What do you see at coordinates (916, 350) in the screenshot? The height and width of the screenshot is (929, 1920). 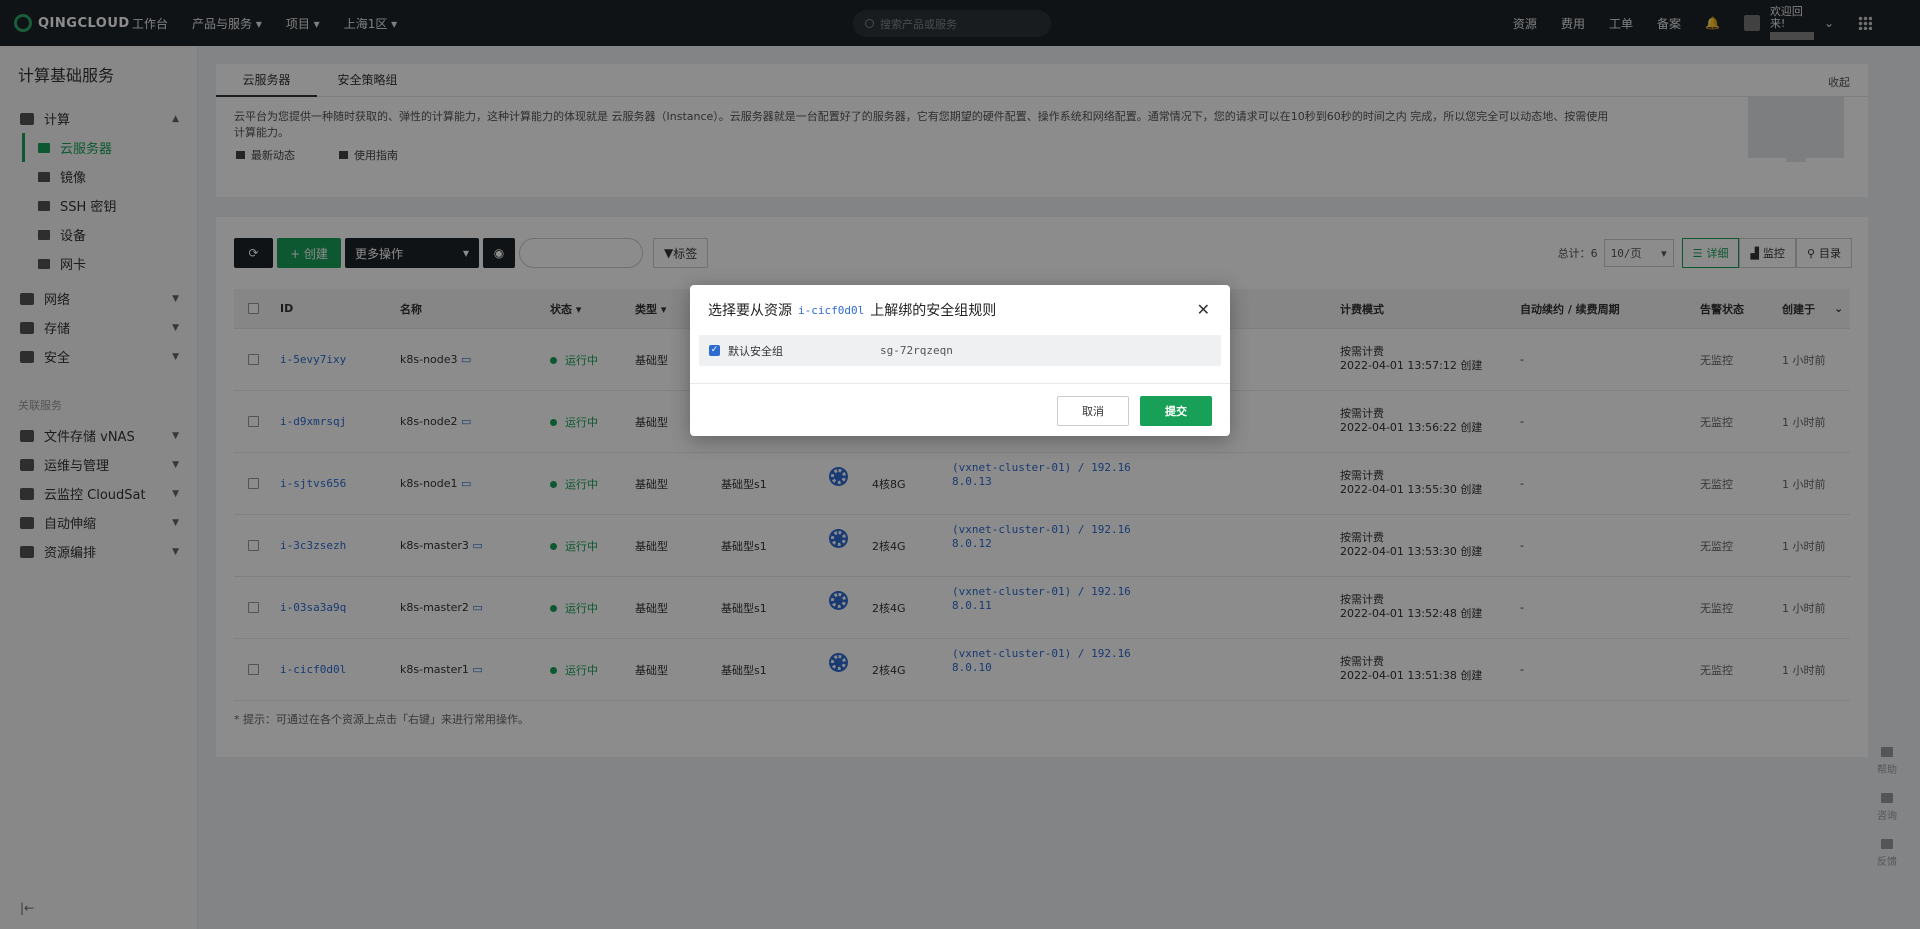 I see `security-group-id: sg-72rqzeqn` at bounding box center [916, 350].